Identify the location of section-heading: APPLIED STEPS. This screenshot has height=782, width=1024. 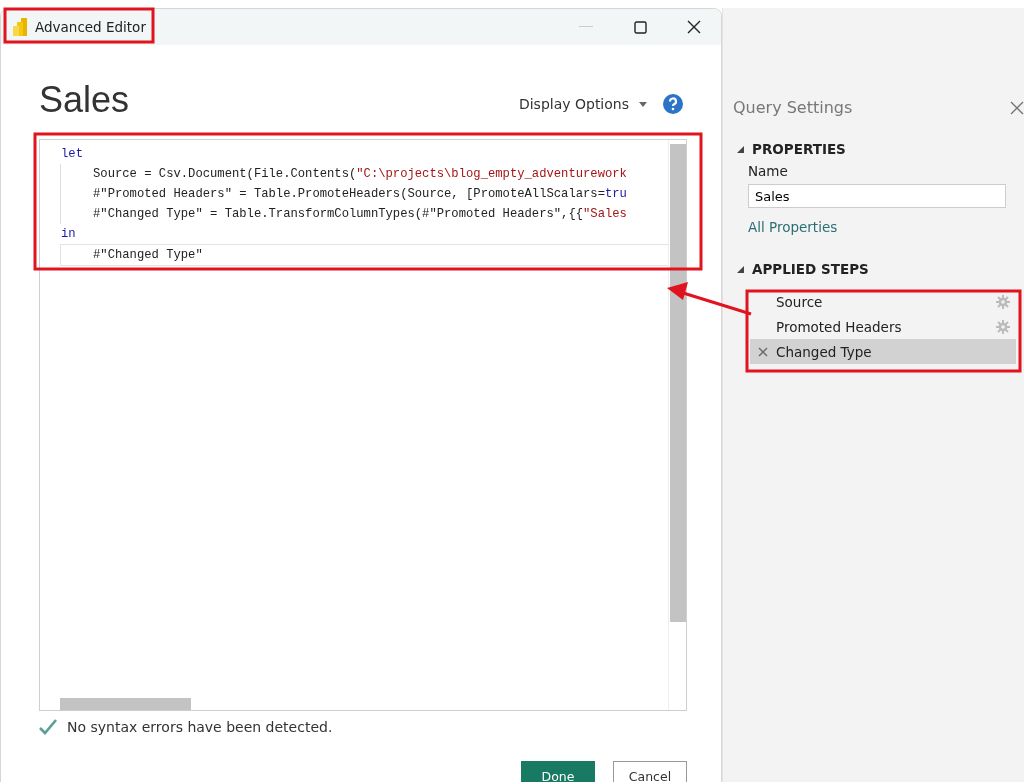
(810, 269).